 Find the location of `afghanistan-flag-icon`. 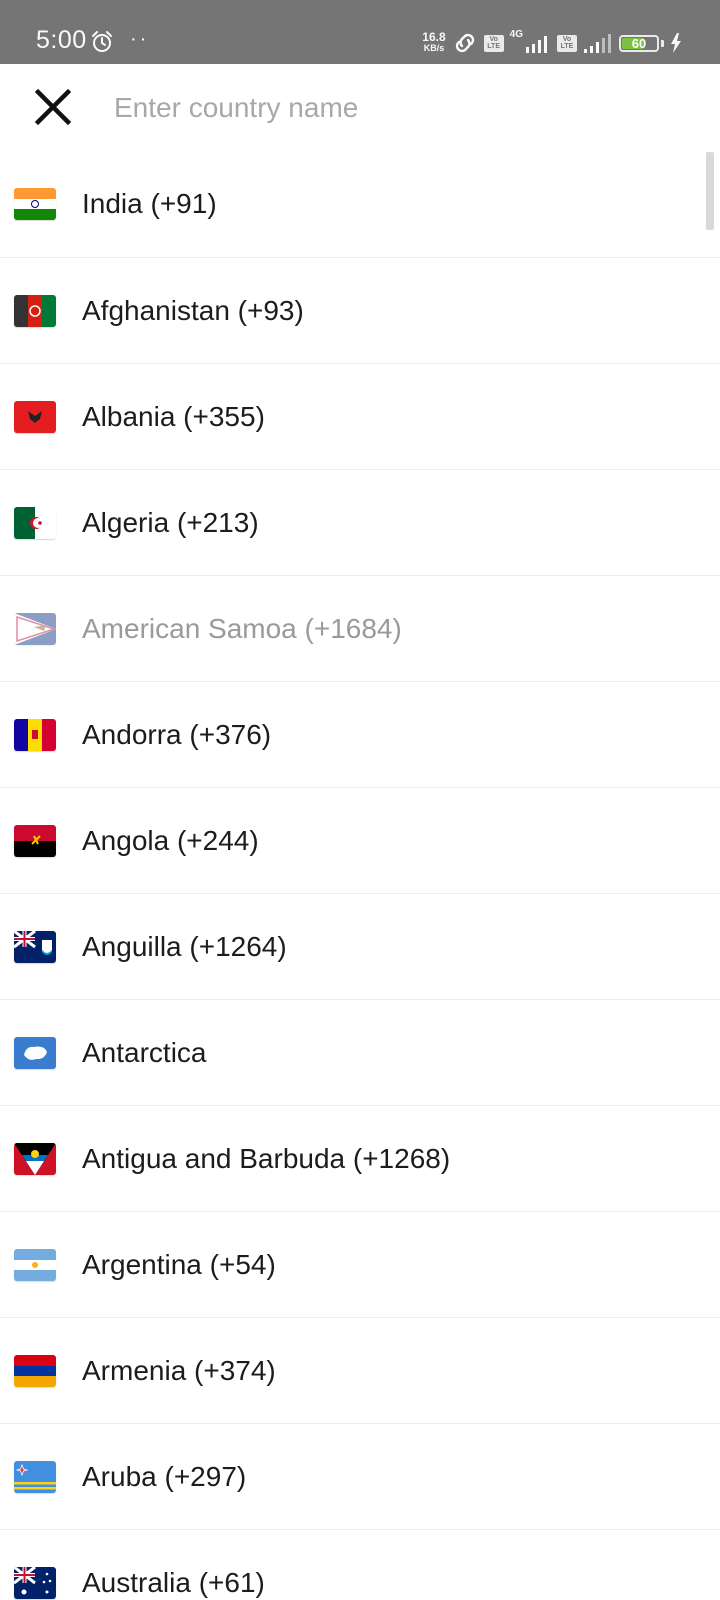

afghanistan-flag-icon is located at coordinates (35, 310).